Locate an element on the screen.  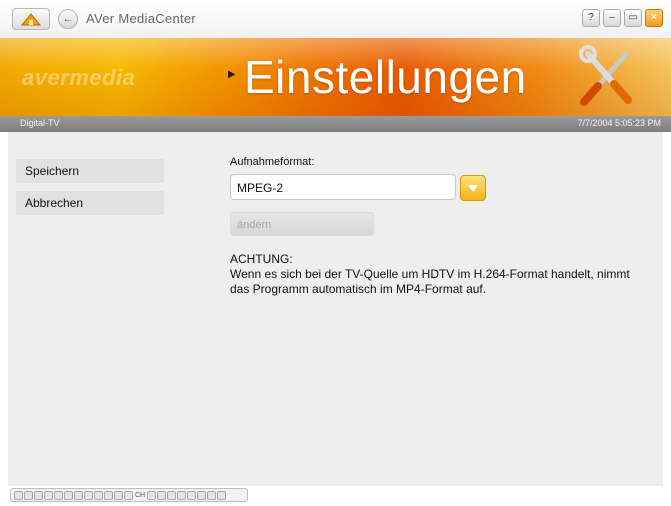
dropdown-arrow-icon is located at coordinates (473, 188).